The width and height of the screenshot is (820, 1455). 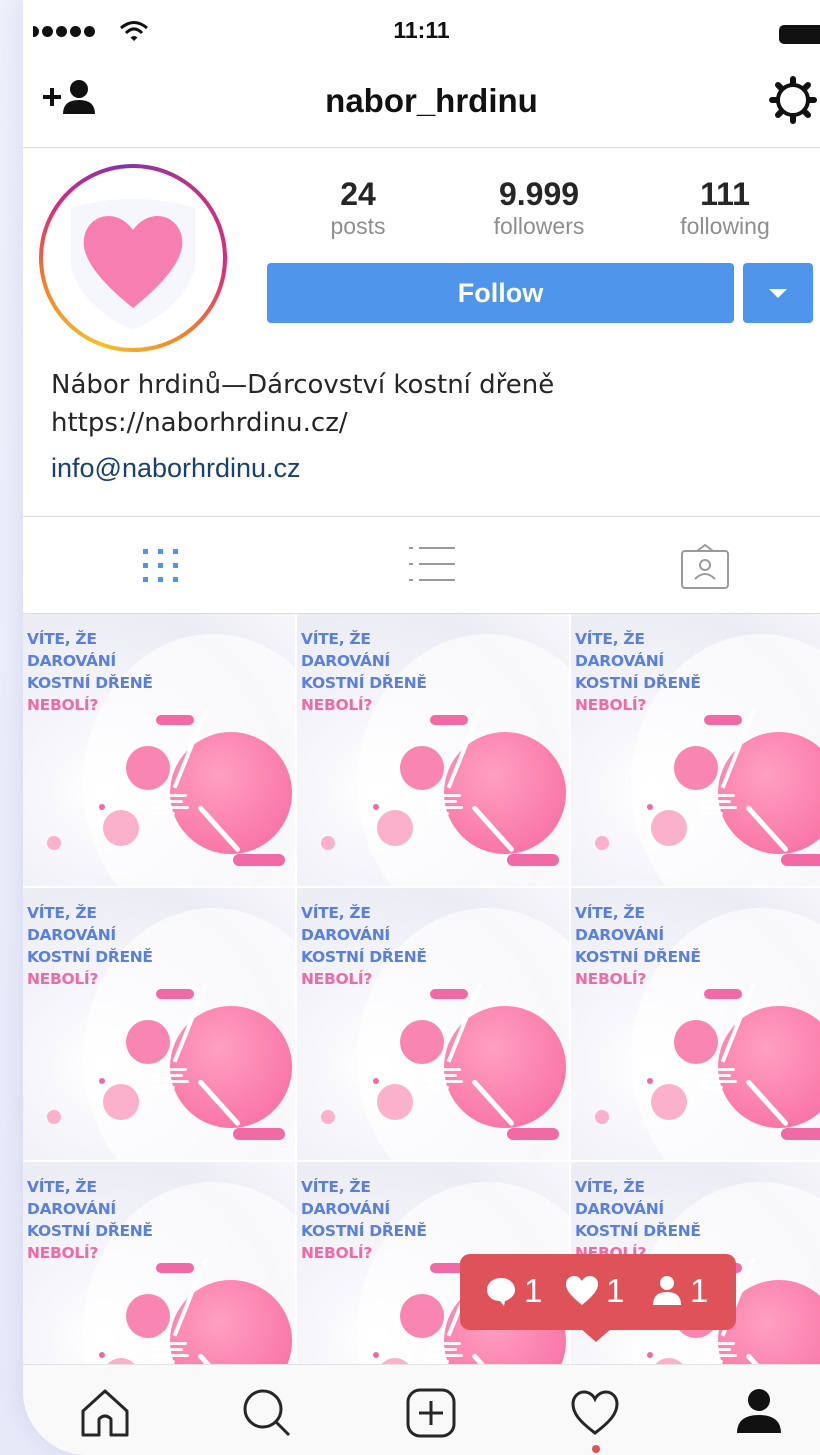 I want to click on stat-followers: 9.999 followers, so click(x=539, y=208).